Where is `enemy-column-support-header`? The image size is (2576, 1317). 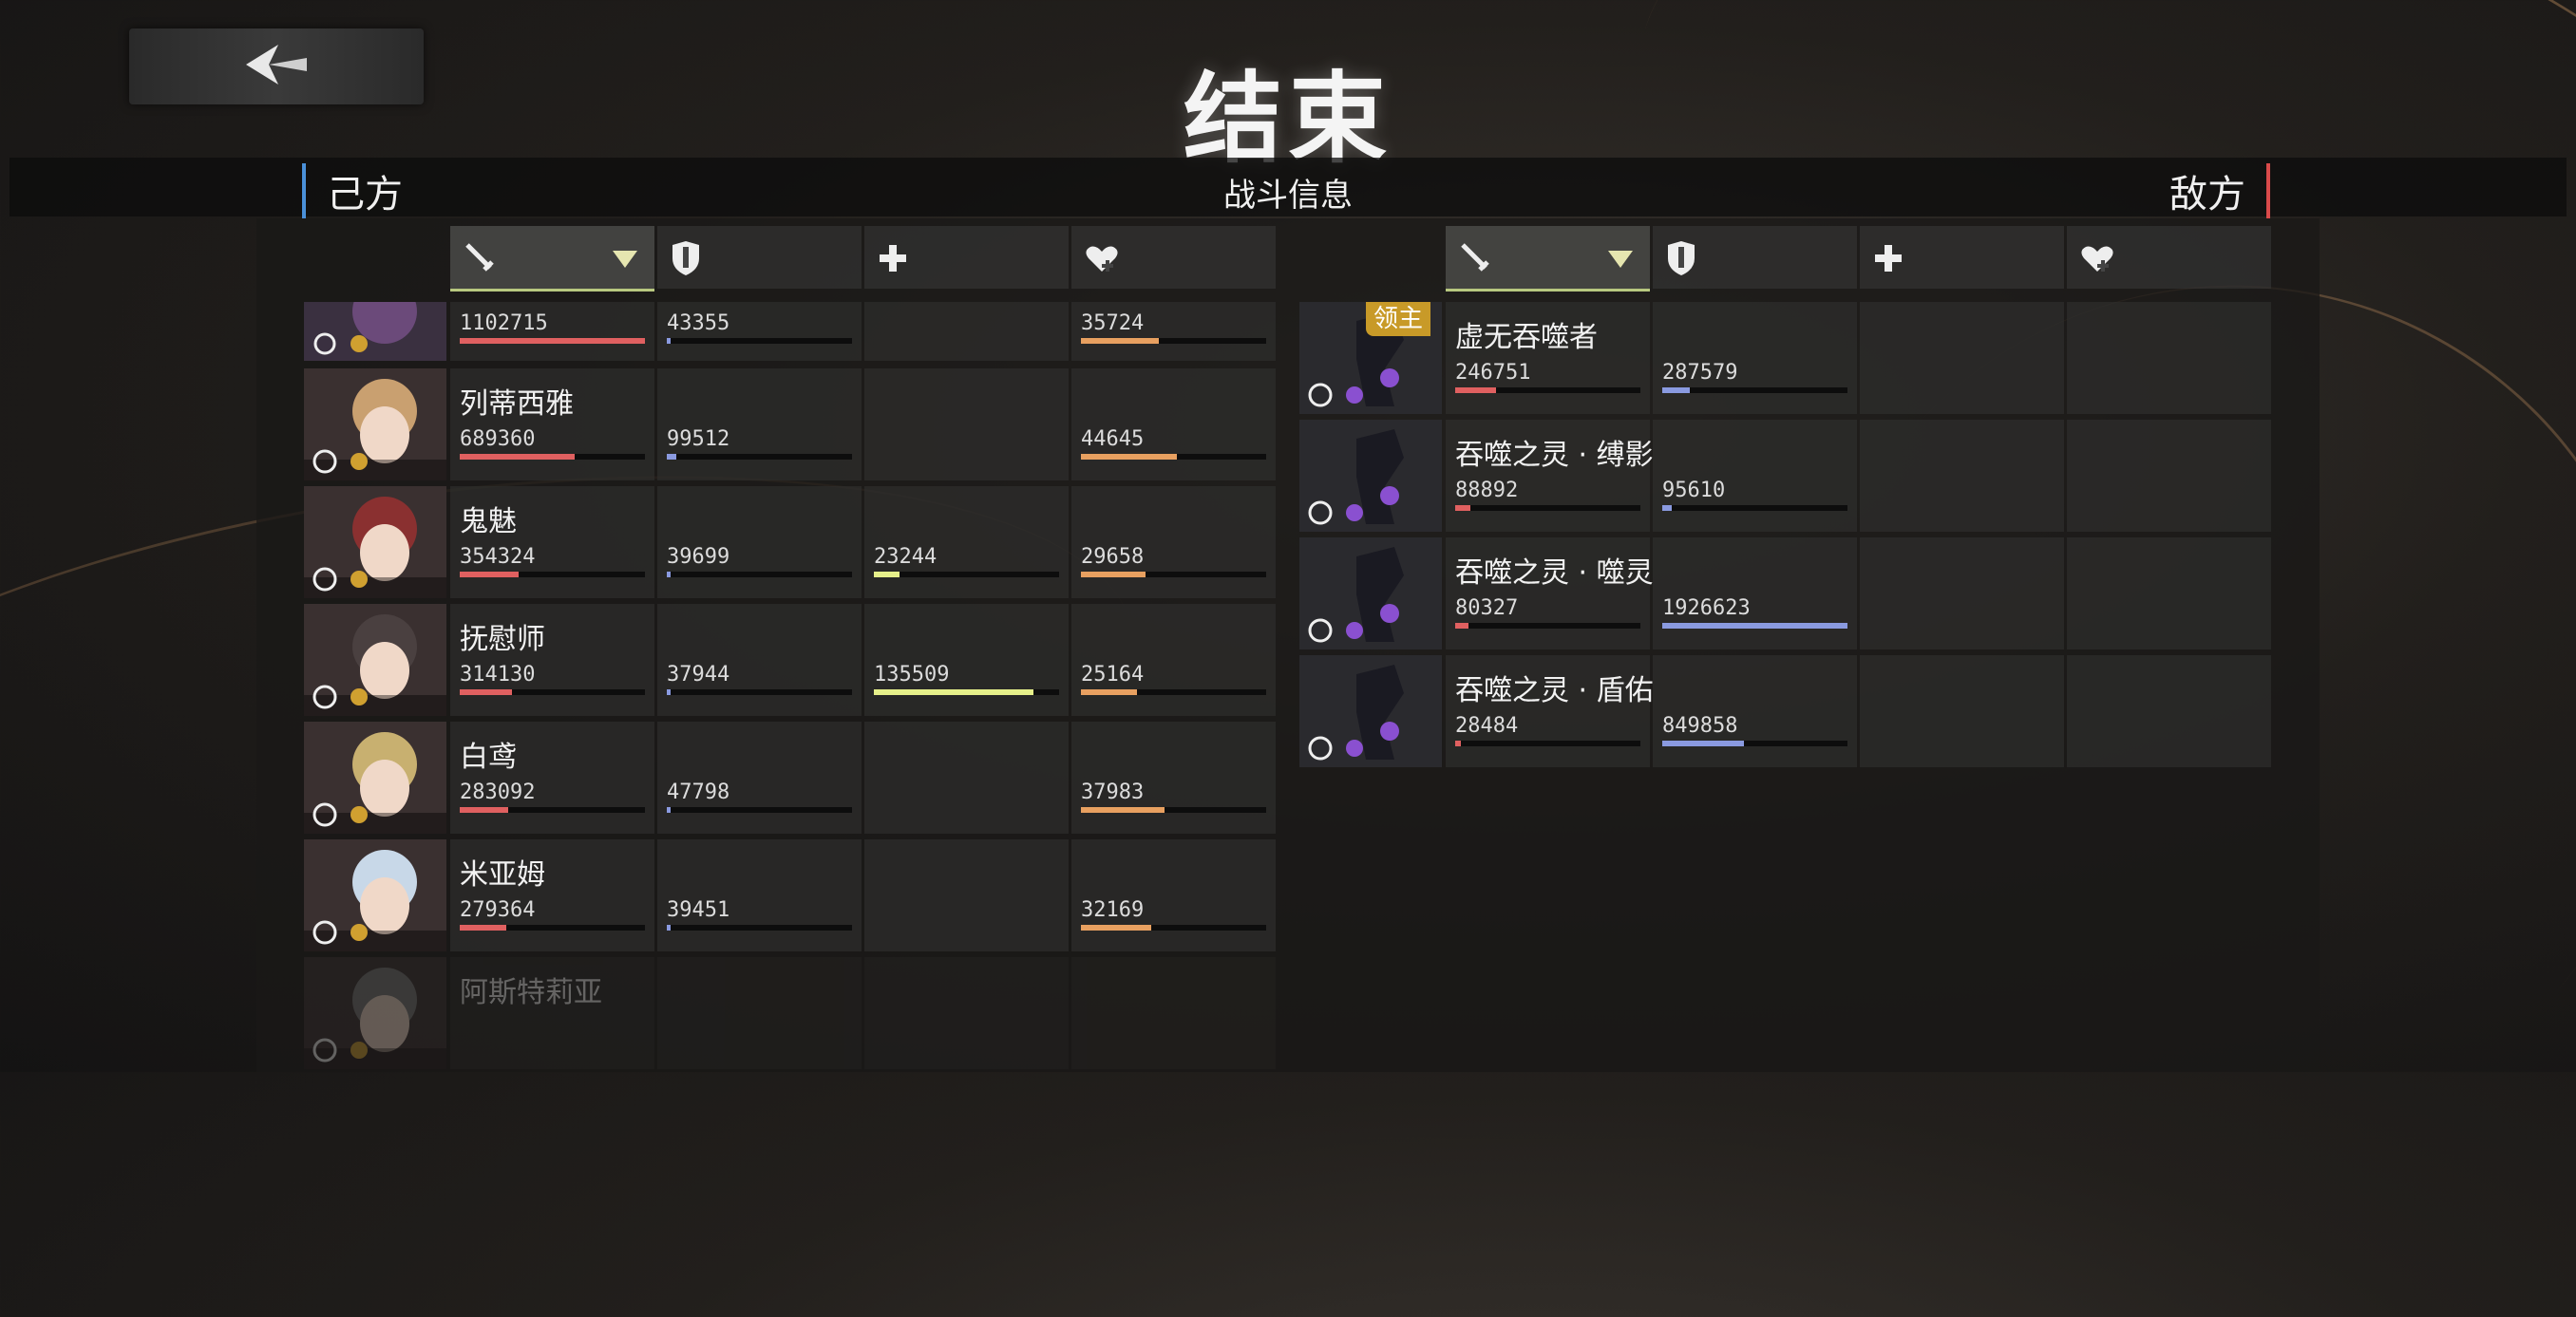
enemy-column-support-header is located at coordinates (2169, 258).